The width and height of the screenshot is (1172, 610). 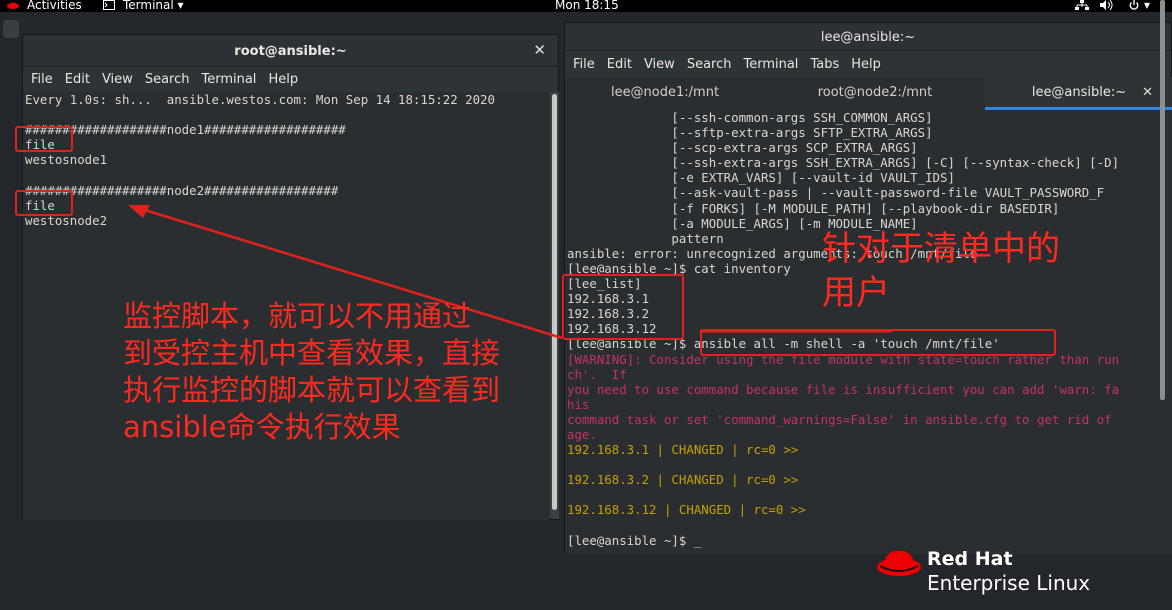 I want to click on tab-node1: lee@node1:/mnt, so click(x=665, y=93).